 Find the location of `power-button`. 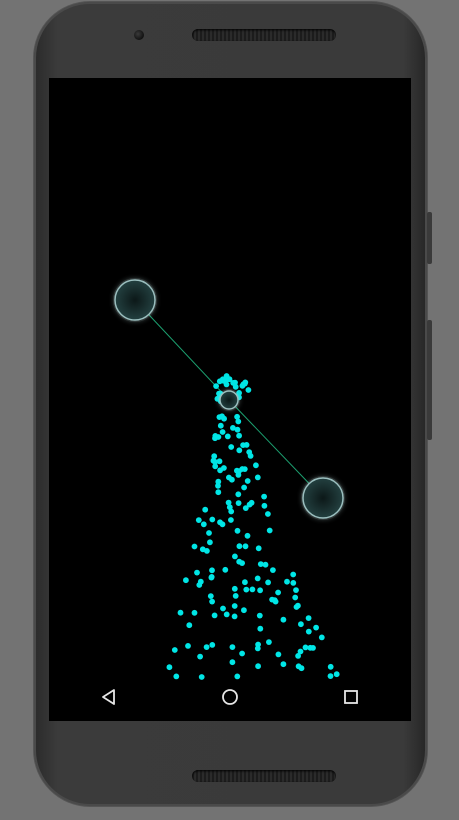

power-button is located at coordinates (429, 238).